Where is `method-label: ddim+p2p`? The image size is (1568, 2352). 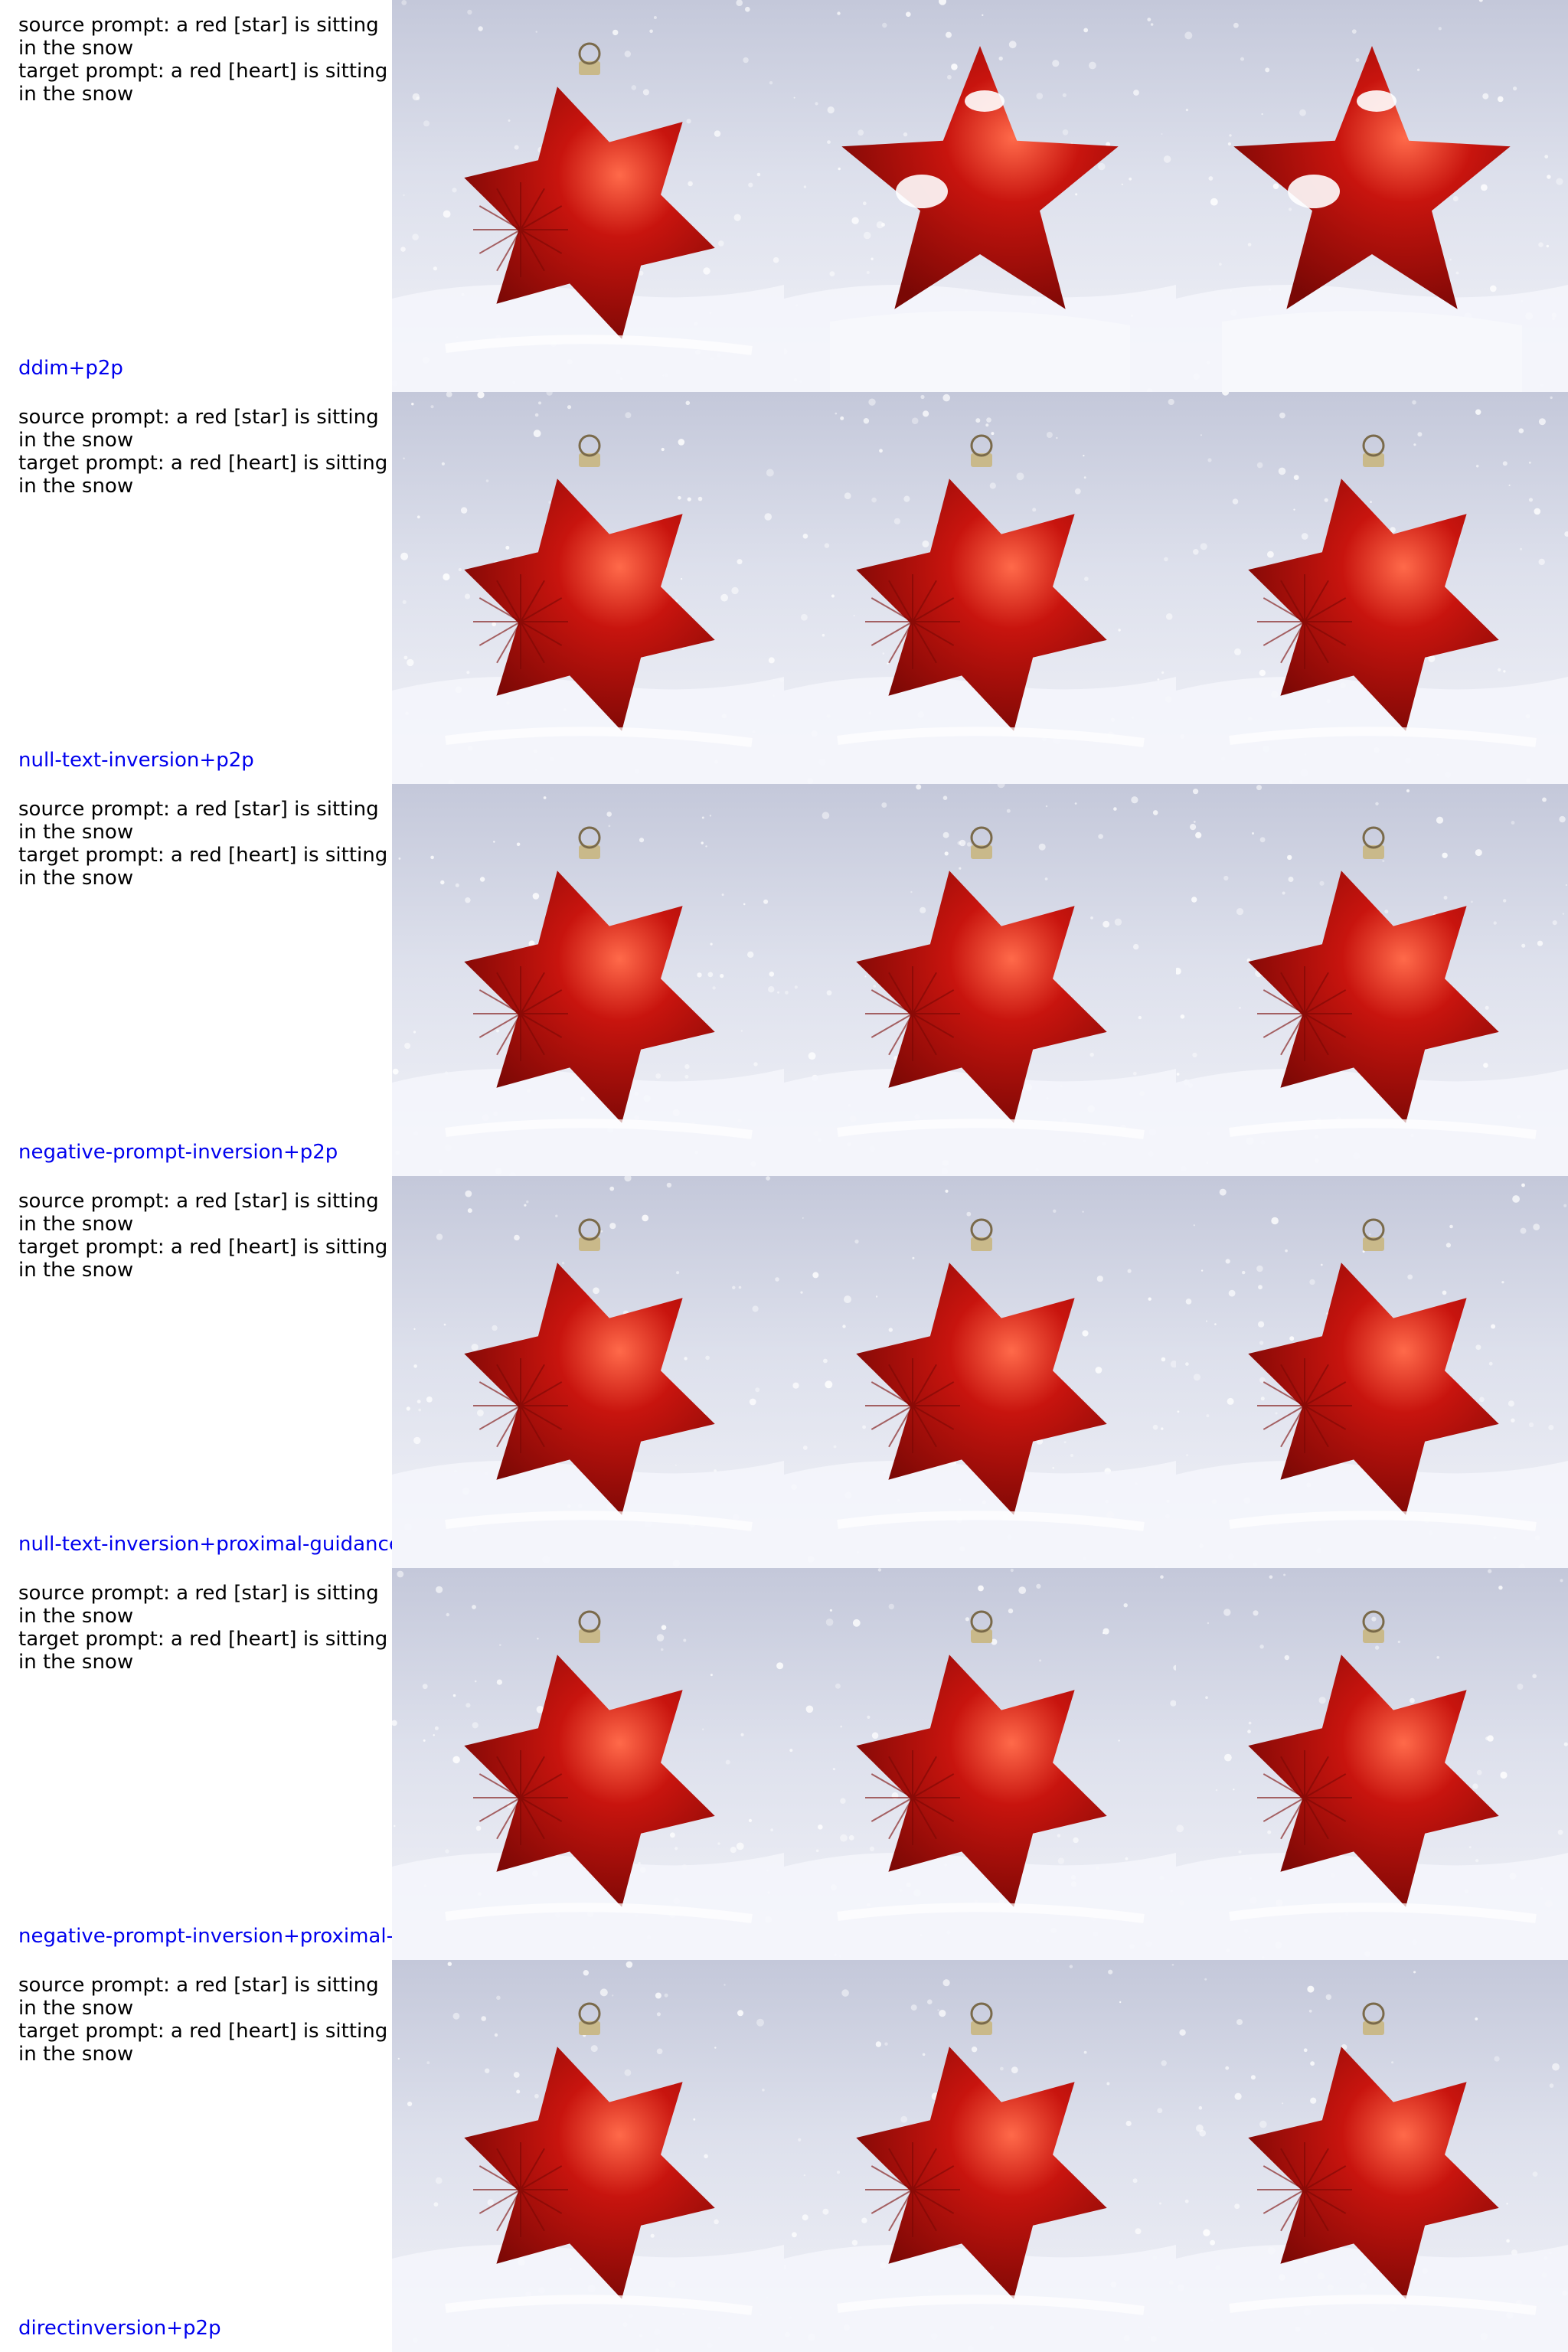
method-label: ddim+p2p is located at coordinates (70, 368).